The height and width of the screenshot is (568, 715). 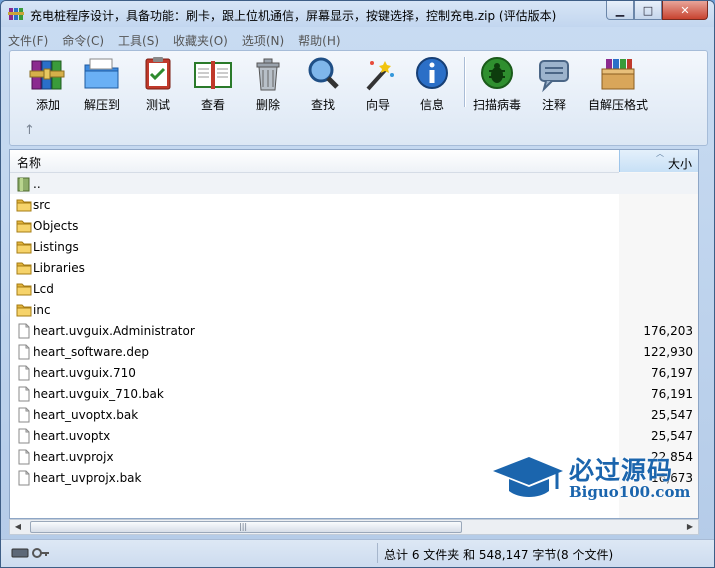 I want to click on wizard-button: 向导, so click(x=378, y=84).